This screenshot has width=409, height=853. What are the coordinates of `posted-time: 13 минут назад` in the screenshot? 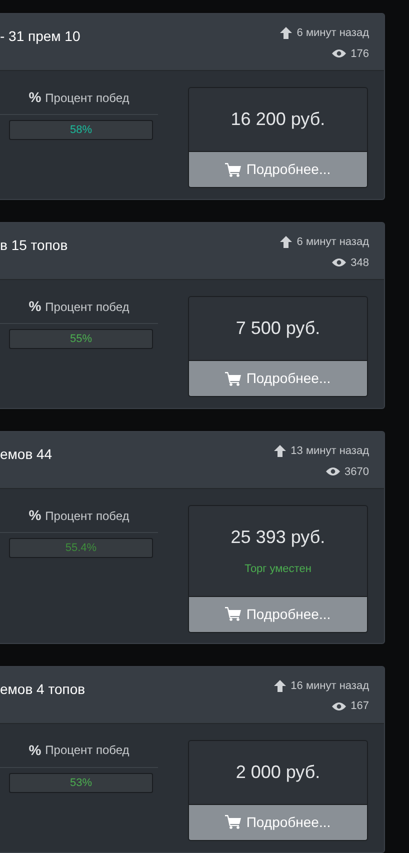 It's located at (329, 452).